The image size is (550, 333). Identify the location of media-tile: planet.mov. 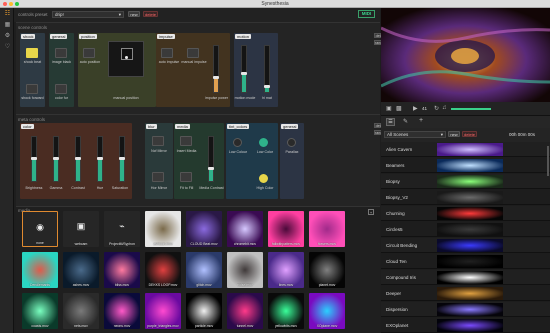
(327, 270).